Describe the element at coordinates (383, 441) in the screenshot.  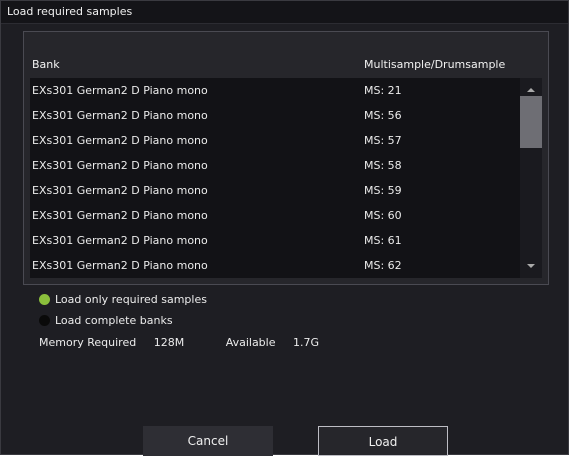
I see `load-button: Load` at that location.